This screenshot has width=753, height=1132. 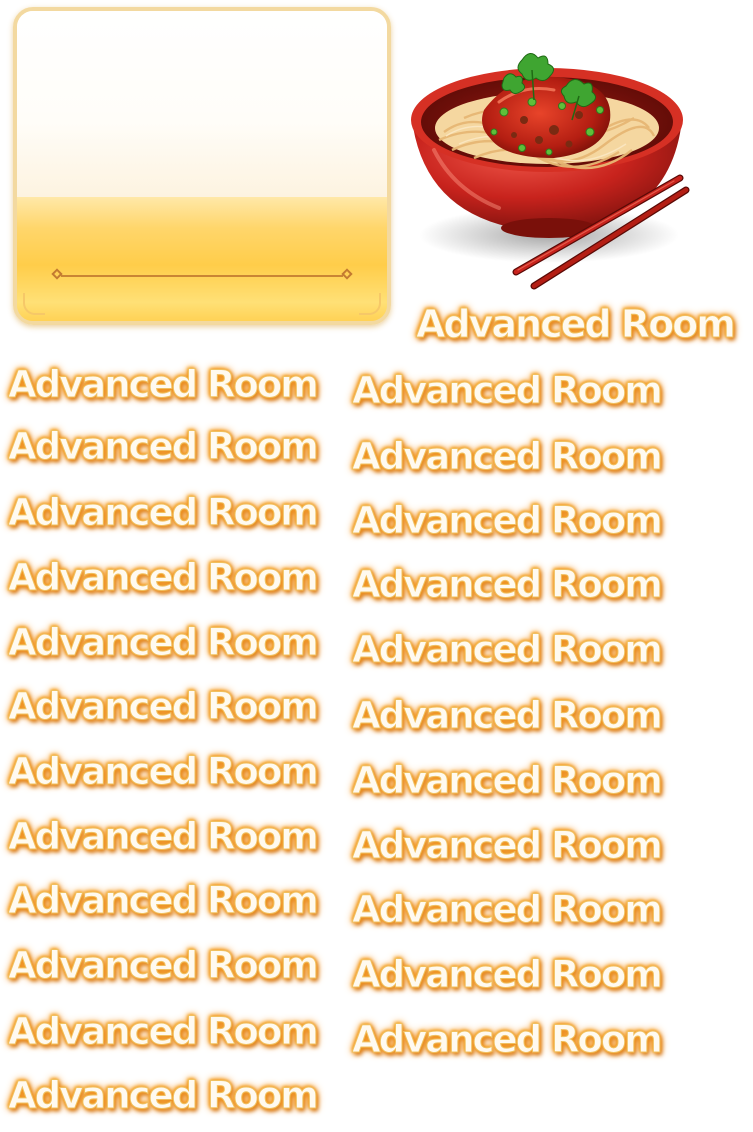 I want to click on card-divider-line, so click(x=202, y=276).